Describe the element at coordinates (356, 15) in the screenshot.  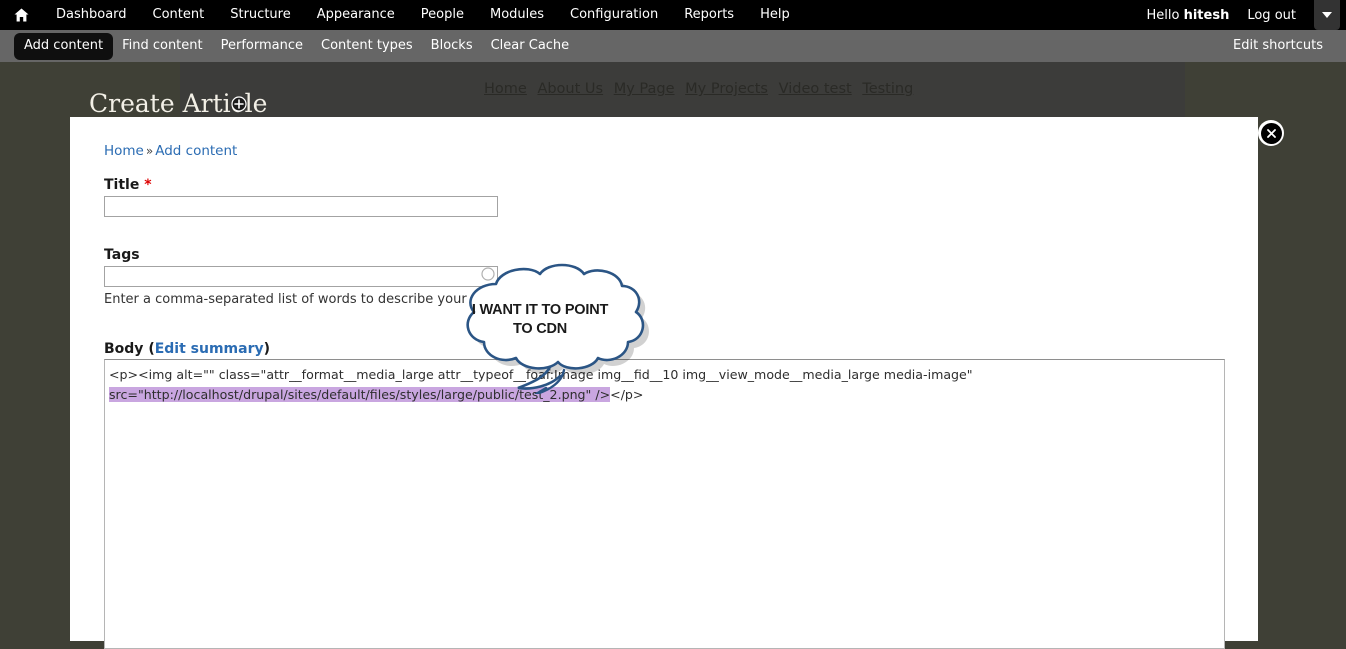
I see `admin-menu-appearance: Appearance` at that location.